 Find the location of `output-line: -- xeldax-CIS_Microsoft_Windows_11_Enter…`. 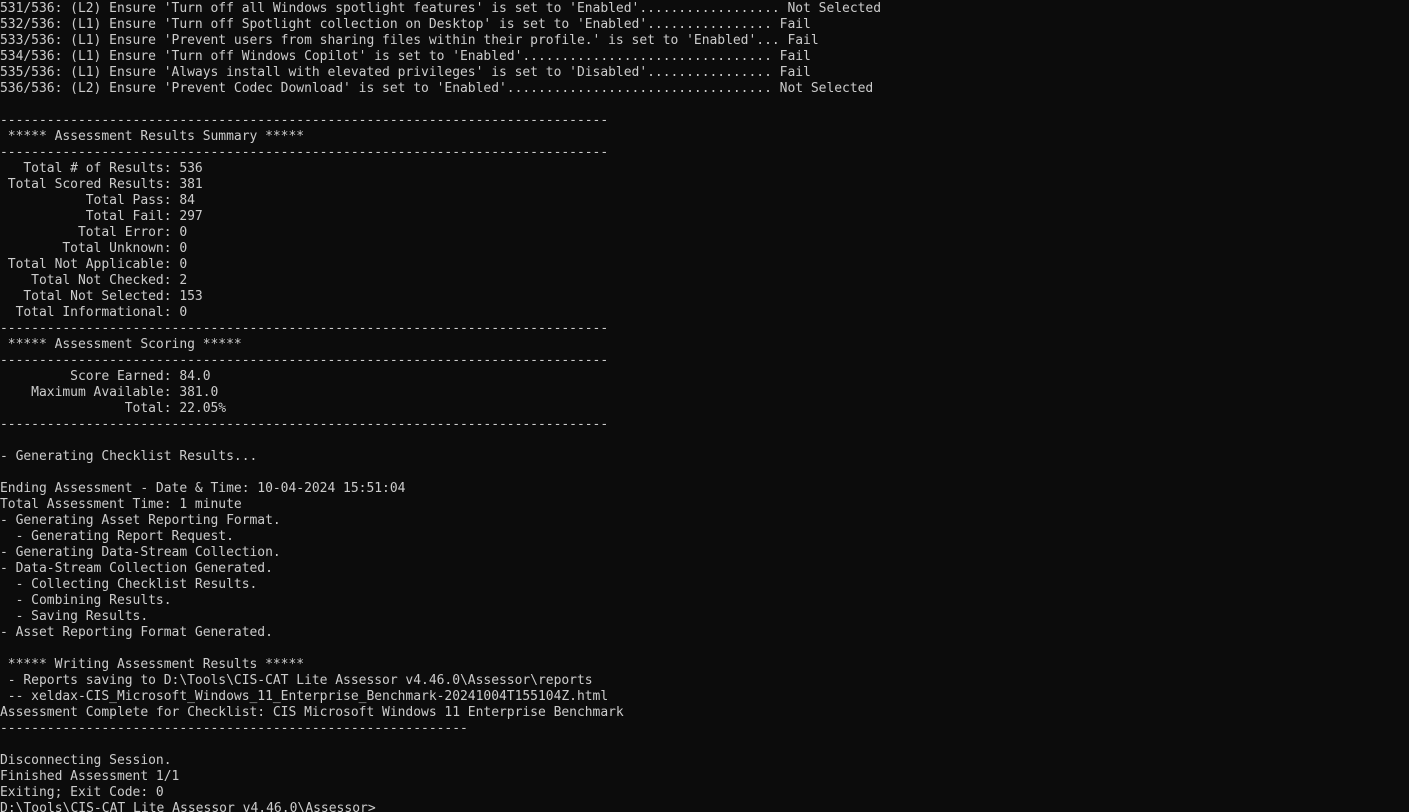

output-line: -- xeldax-CIS_Microsoft_Windows_11_Enter… is located at coordinates (304, 696).